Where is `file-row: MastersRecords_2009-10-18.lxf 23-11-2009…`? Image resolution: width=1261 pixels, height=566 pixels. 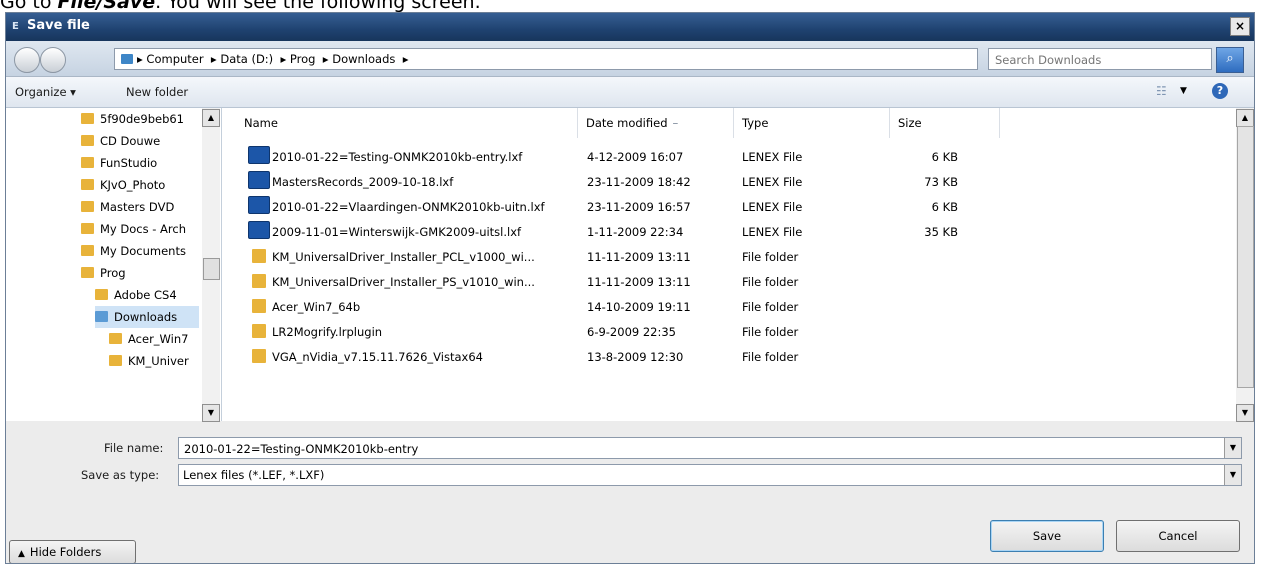
file-row: MastersRecords_2009-10-18.lxf 23-11-2009… is located at coordinates (727, 182).